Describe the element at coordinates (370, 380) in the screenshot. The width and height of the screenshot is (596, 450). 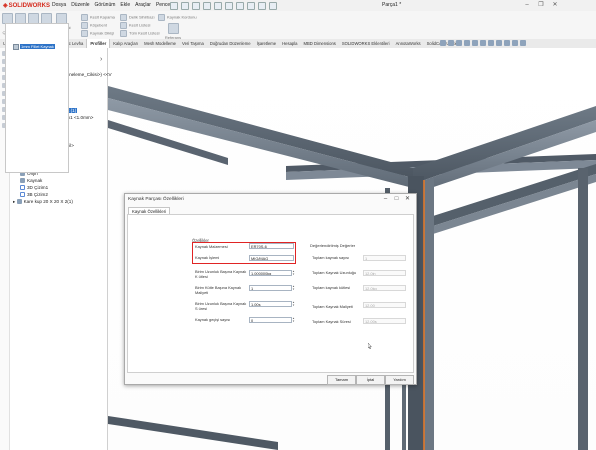
I see `cancel-button: İptal` at that location.